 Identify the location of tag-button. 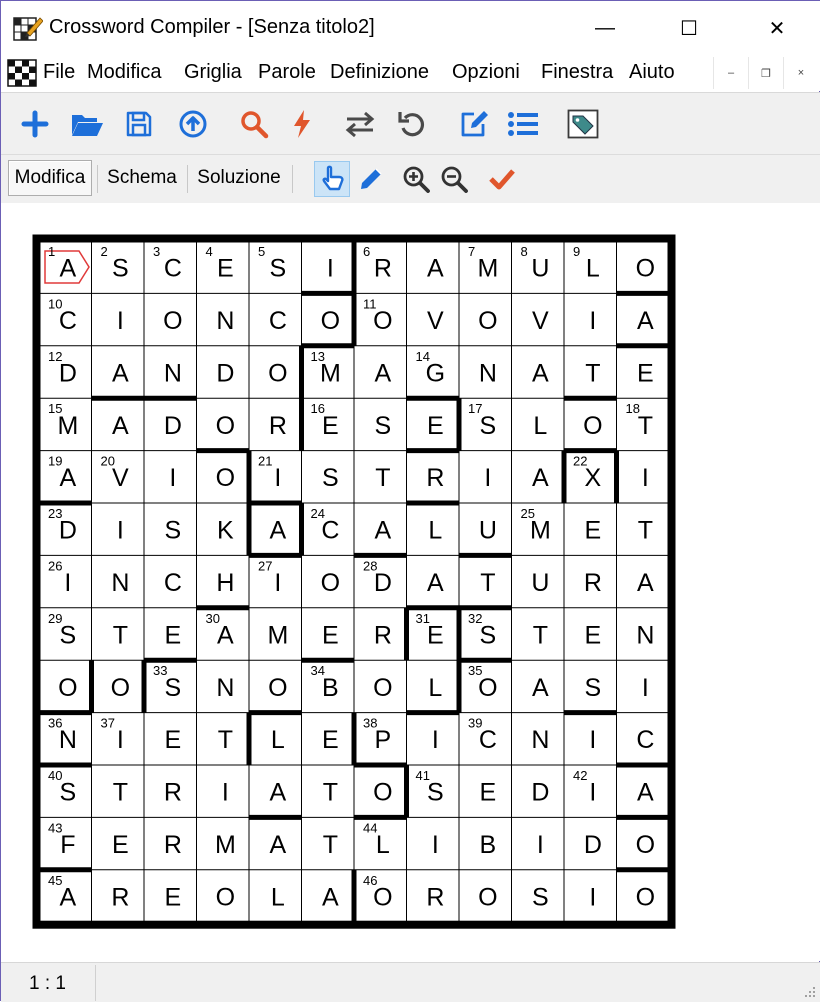
(583, 124).